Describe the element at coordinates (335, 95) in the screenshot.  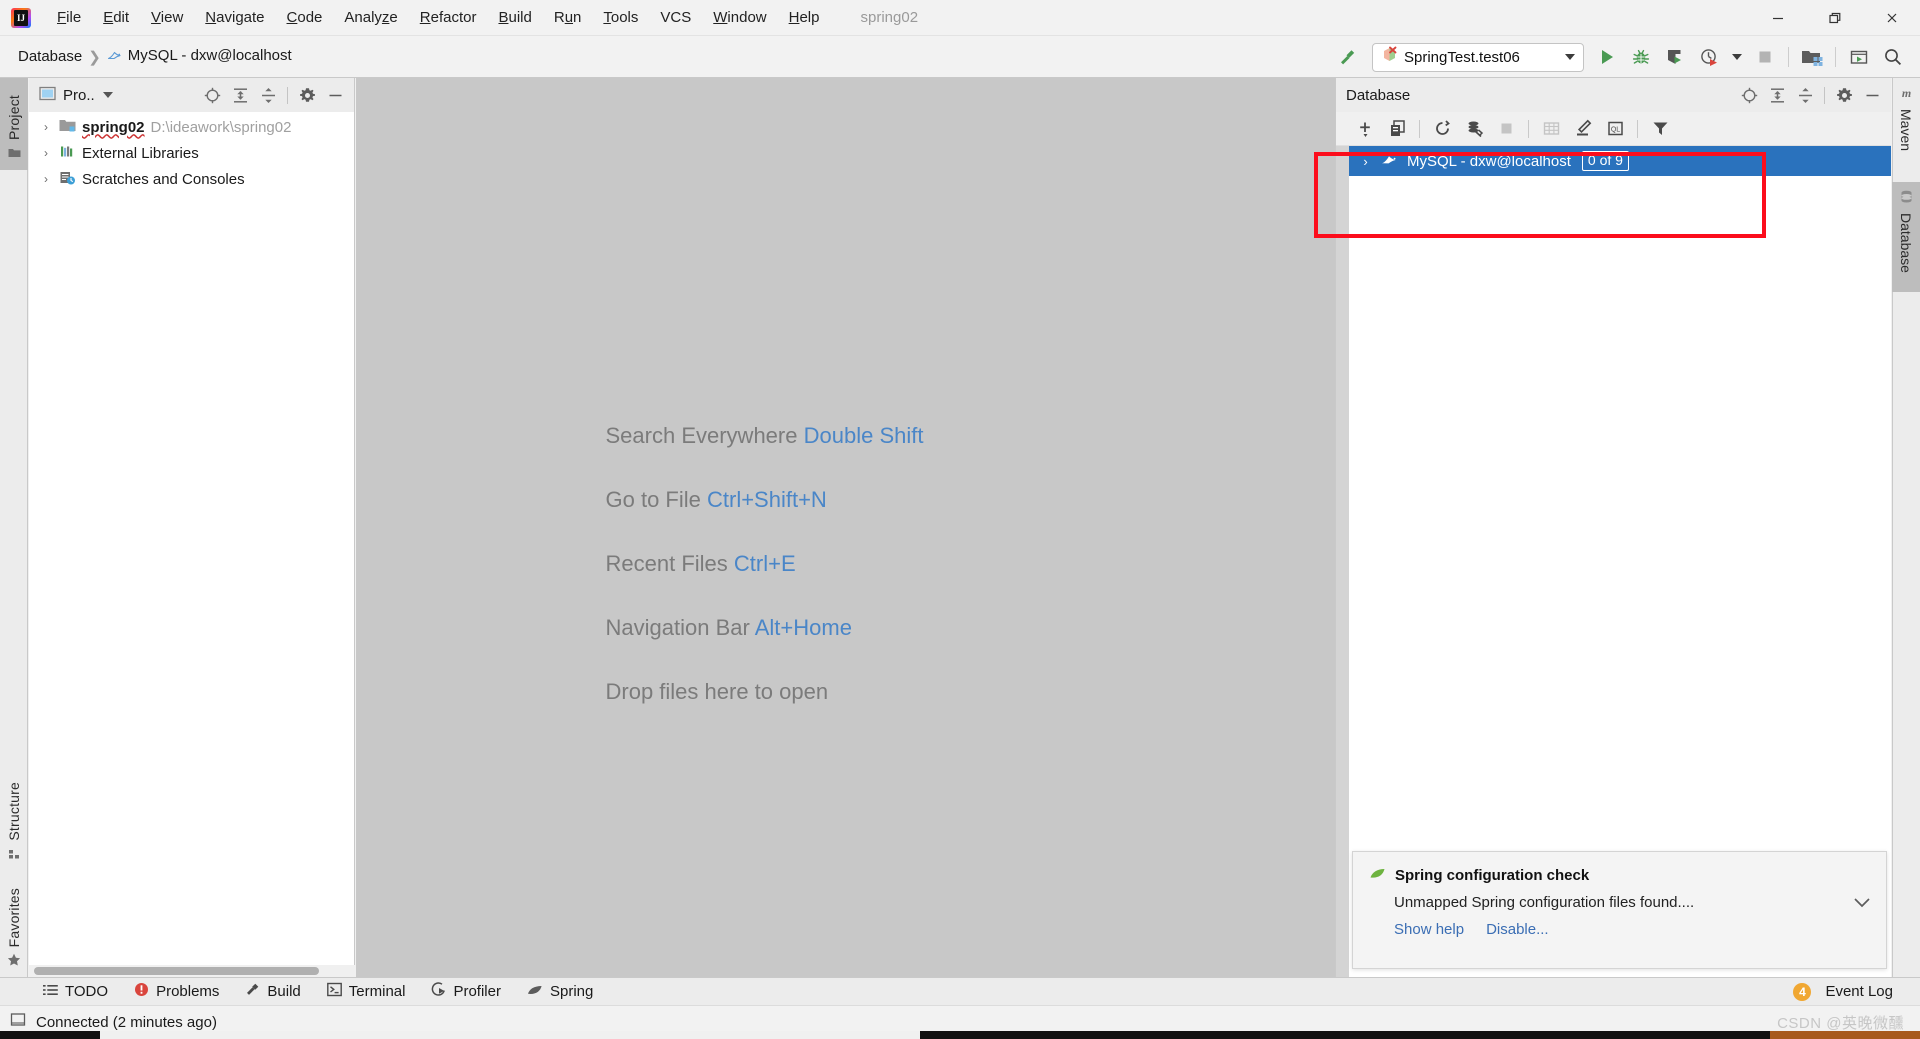
I see `hide-project-window-button` at that location.